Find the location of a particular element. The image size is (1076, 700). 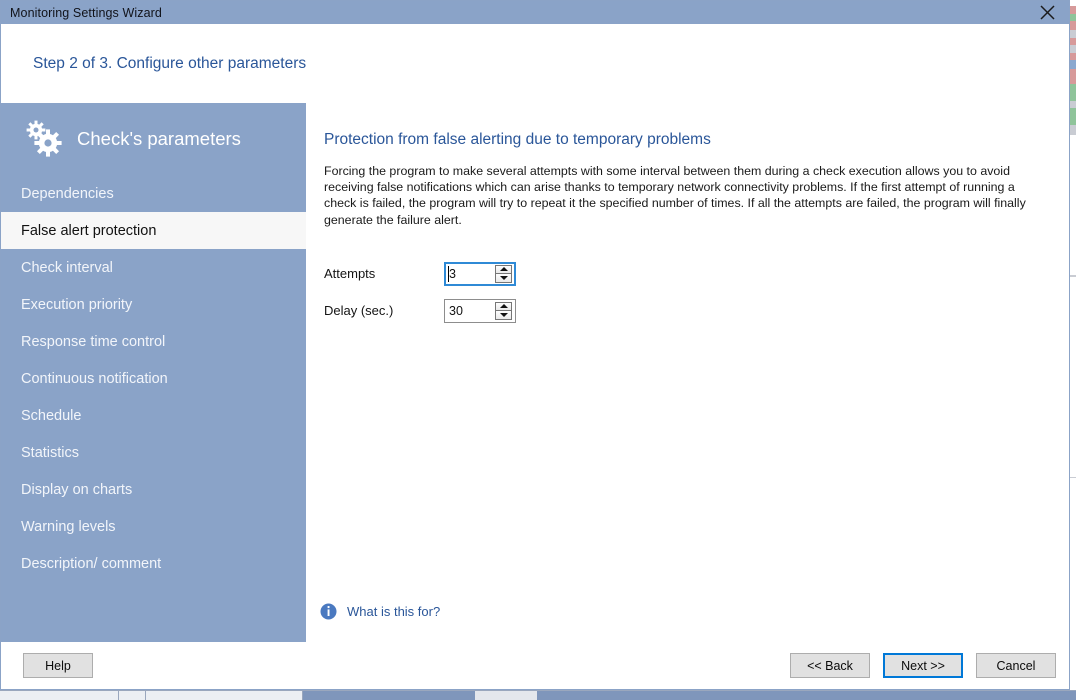

what-is-this-for-link: What is this for? is located at coordinates (380, 611).